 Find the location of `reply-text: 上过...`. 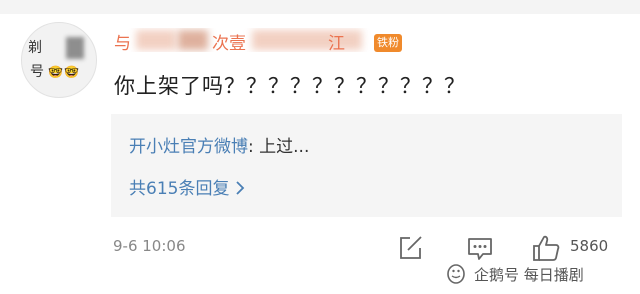

reply-text: 上过... is located at coordinates (284, 147).